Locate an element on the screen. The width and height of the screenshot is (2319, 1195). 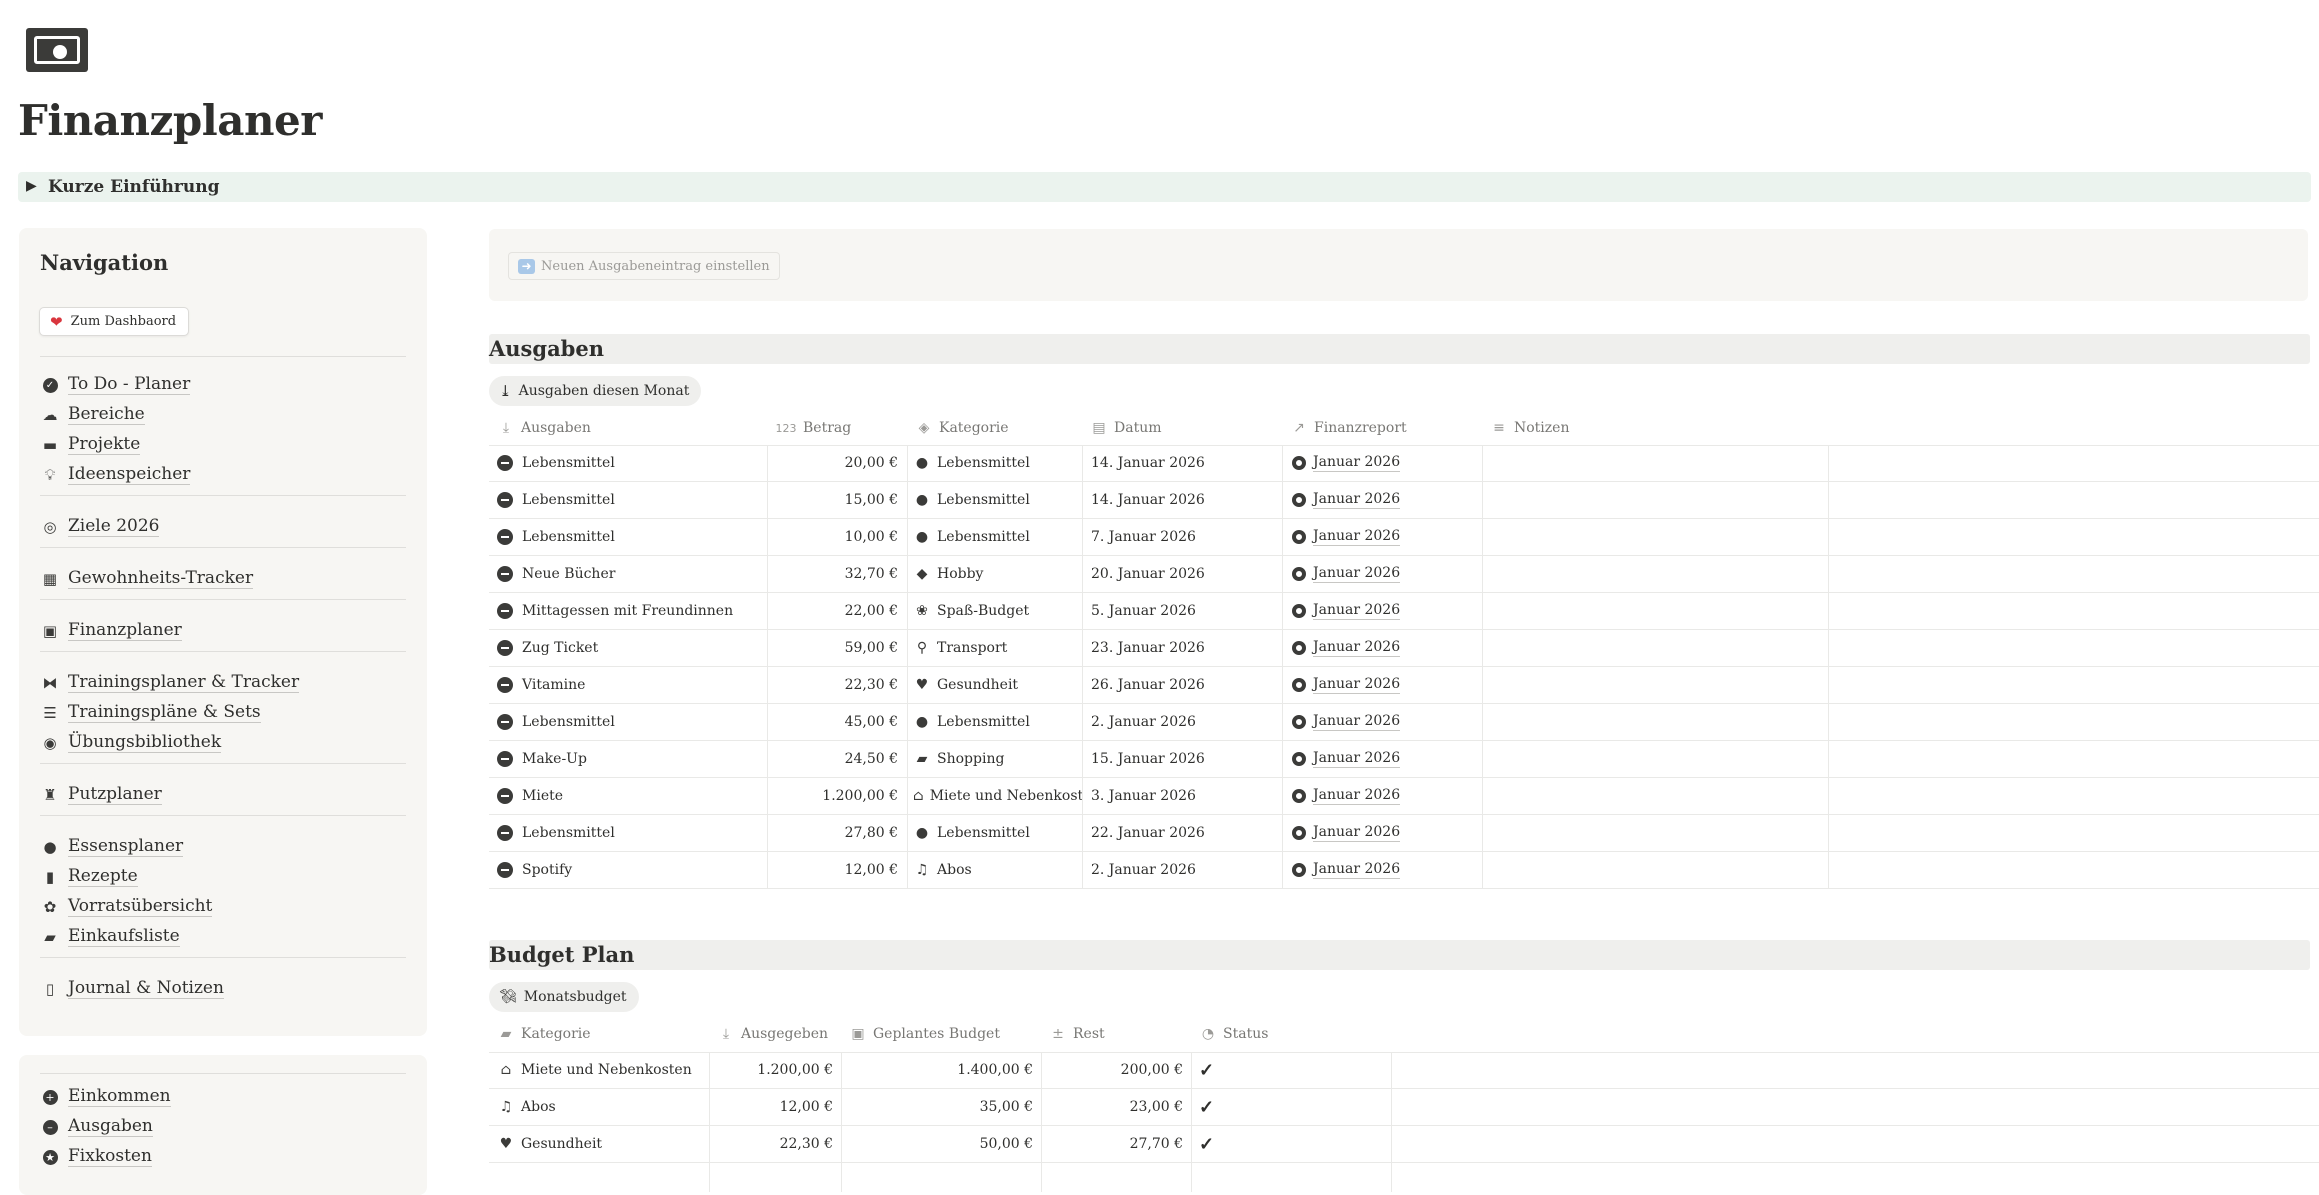
expense-date-cell: 22. Januar 2026 is located at coordinates (1186, 833).